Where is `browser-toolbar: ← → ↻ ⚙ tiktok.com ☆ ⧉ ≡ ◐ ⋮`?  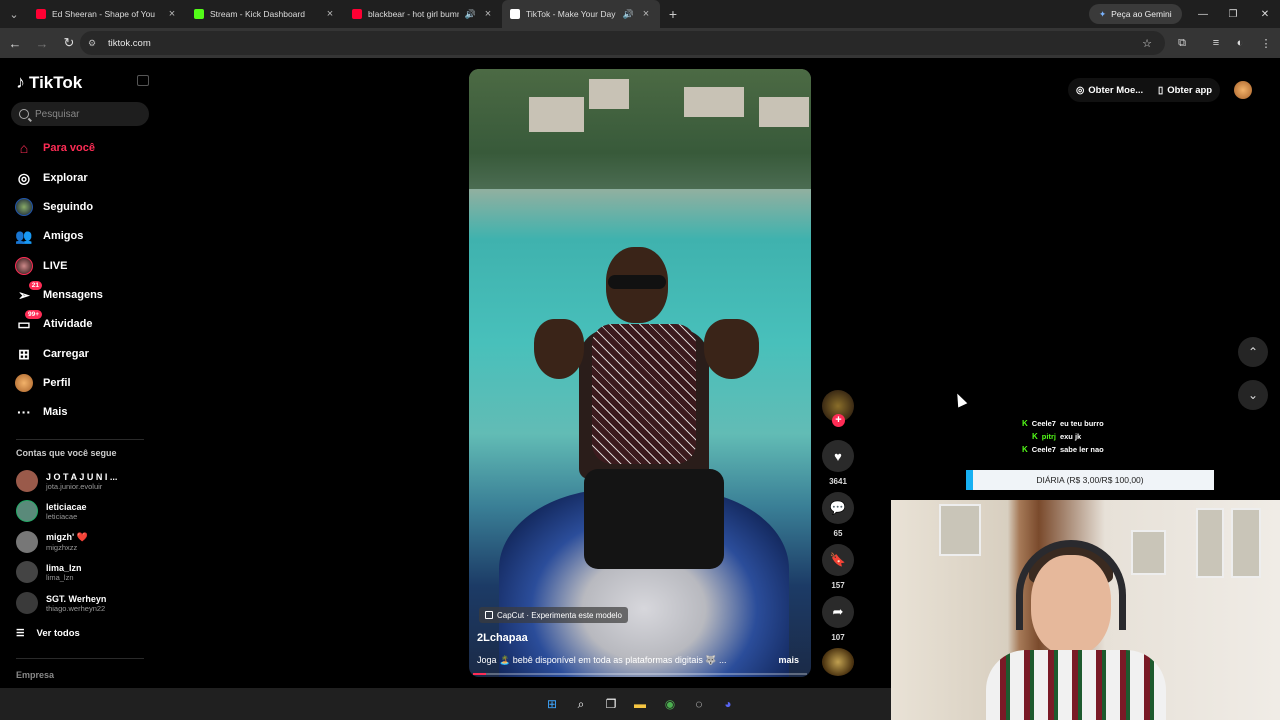 browser-toolbar: ← → ↻ ⚙ tiktok.com ☆ ⧉ ≡ ◐ ⋮ is located at coordinates (640, 43).